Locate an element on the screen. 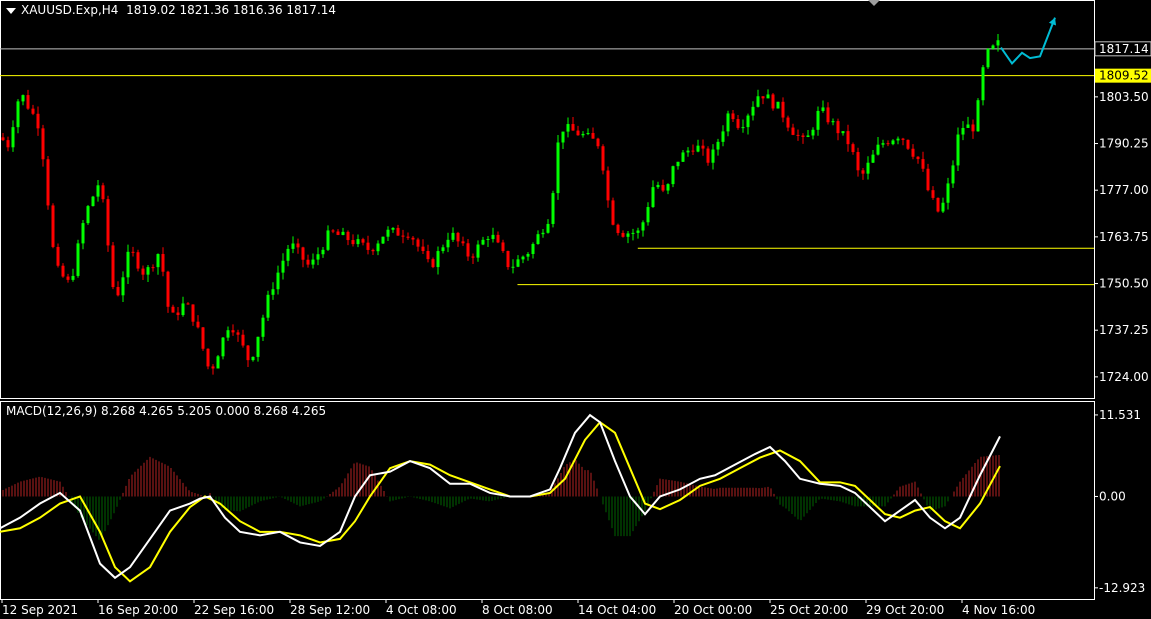 The width and height of the screenshot is (1151, 619). ohlc-values: 1819.02 1821.36 1816.36 1817.14 is located at coordinates (231, 10).